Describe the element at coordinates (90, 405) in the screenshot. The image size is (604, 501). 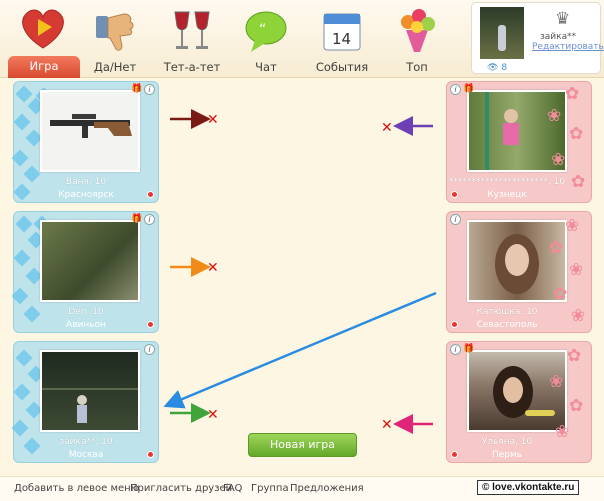
I see `person-figure` at that location.